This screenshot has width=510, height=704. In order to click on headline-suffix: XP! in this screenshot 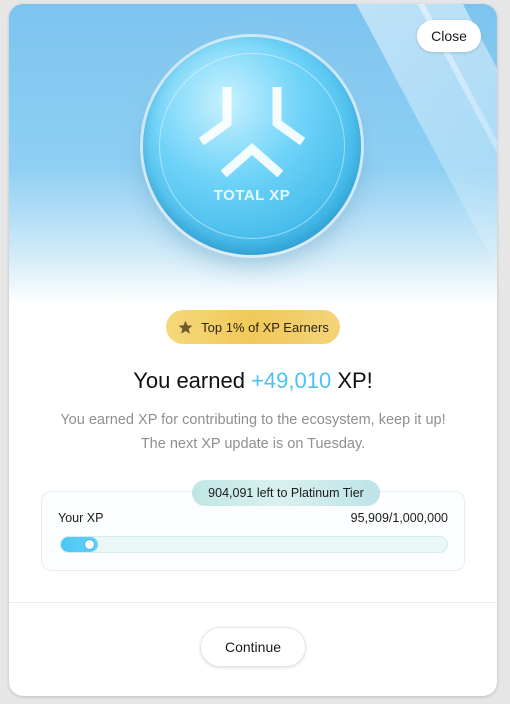, I will do `click(352, 380)`.